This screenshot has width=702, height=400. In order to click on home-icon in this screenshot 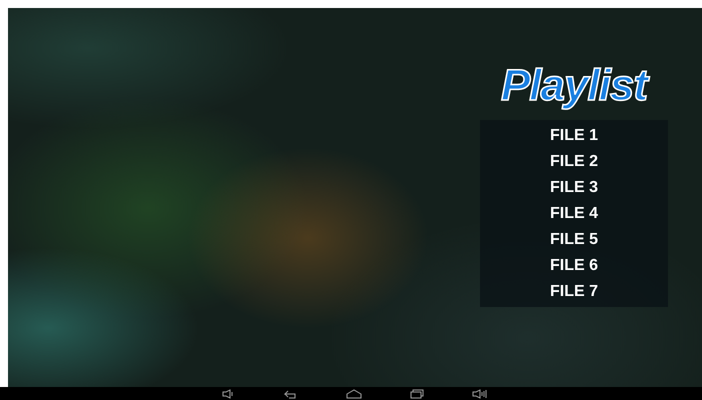, I will do `click(354, 393)`.